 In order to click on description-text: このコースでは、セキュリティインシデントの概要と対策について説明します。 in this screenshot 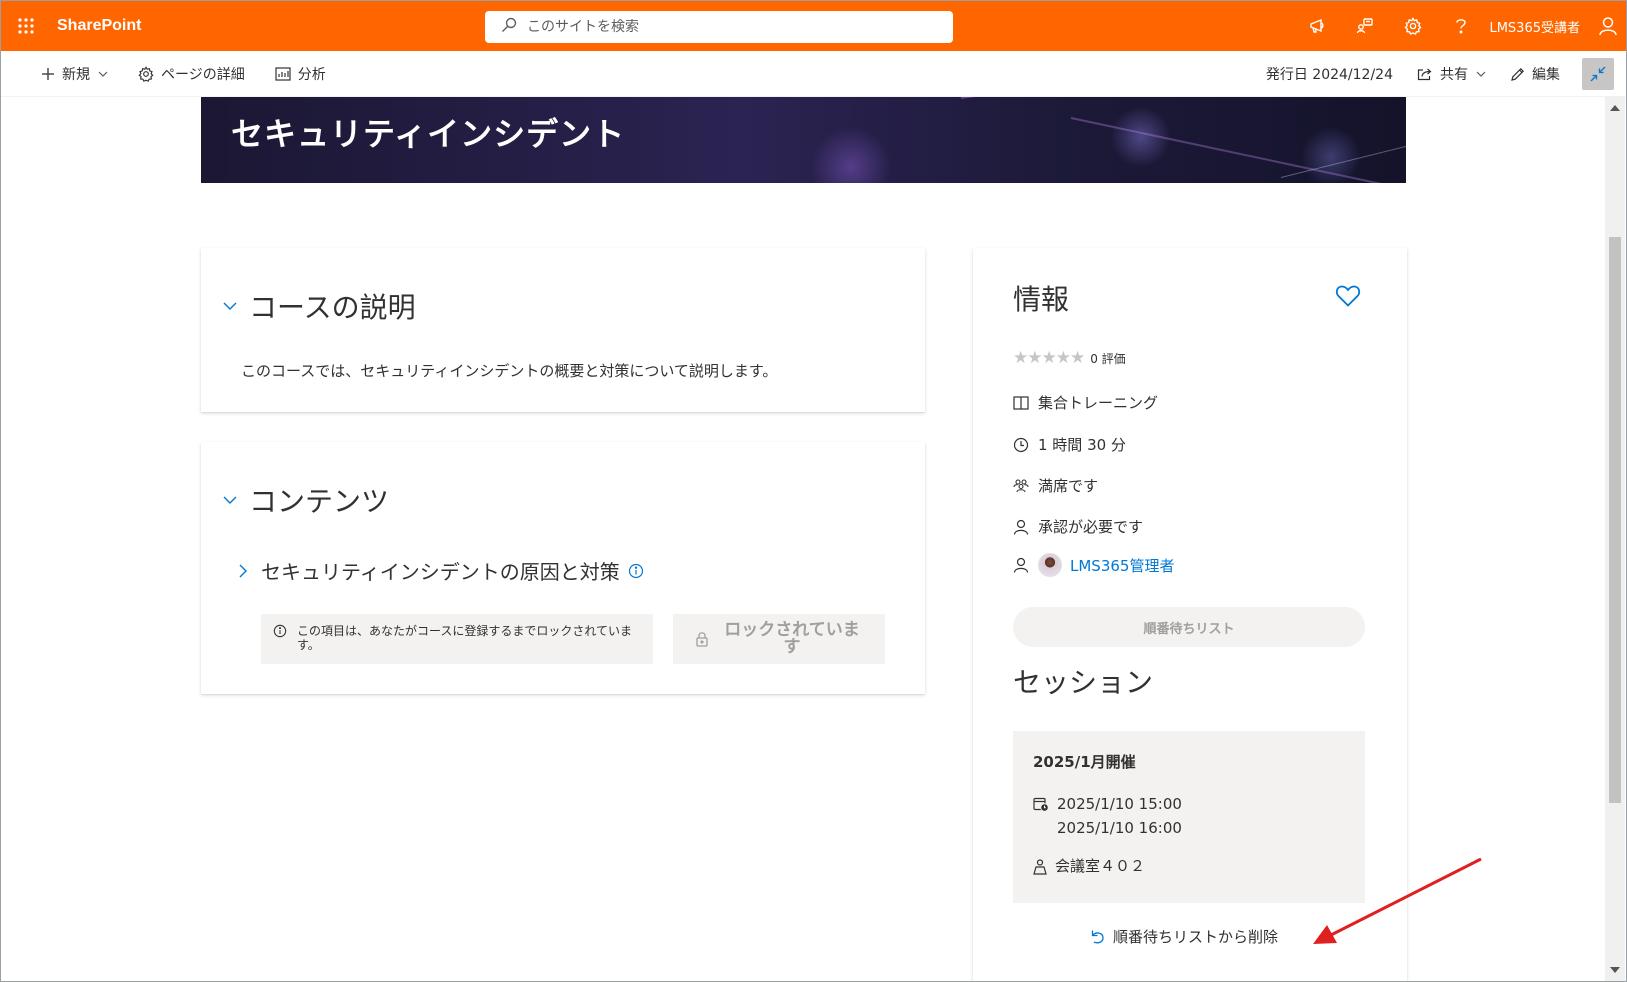, I will do `click(509, 371)`.